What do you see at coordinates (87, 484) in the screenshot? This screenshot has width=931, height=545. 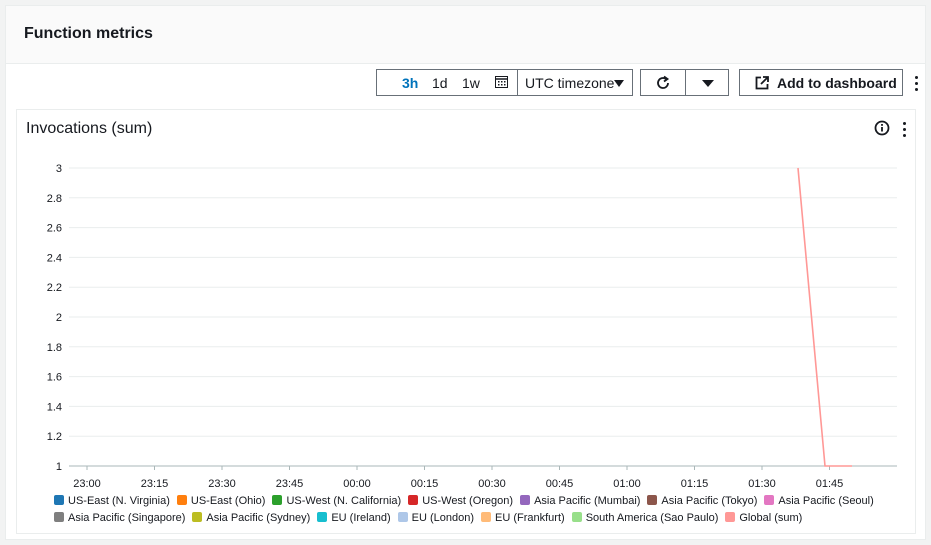 I see `x-tick-label: 23:00` at bounding box center [87, 484].